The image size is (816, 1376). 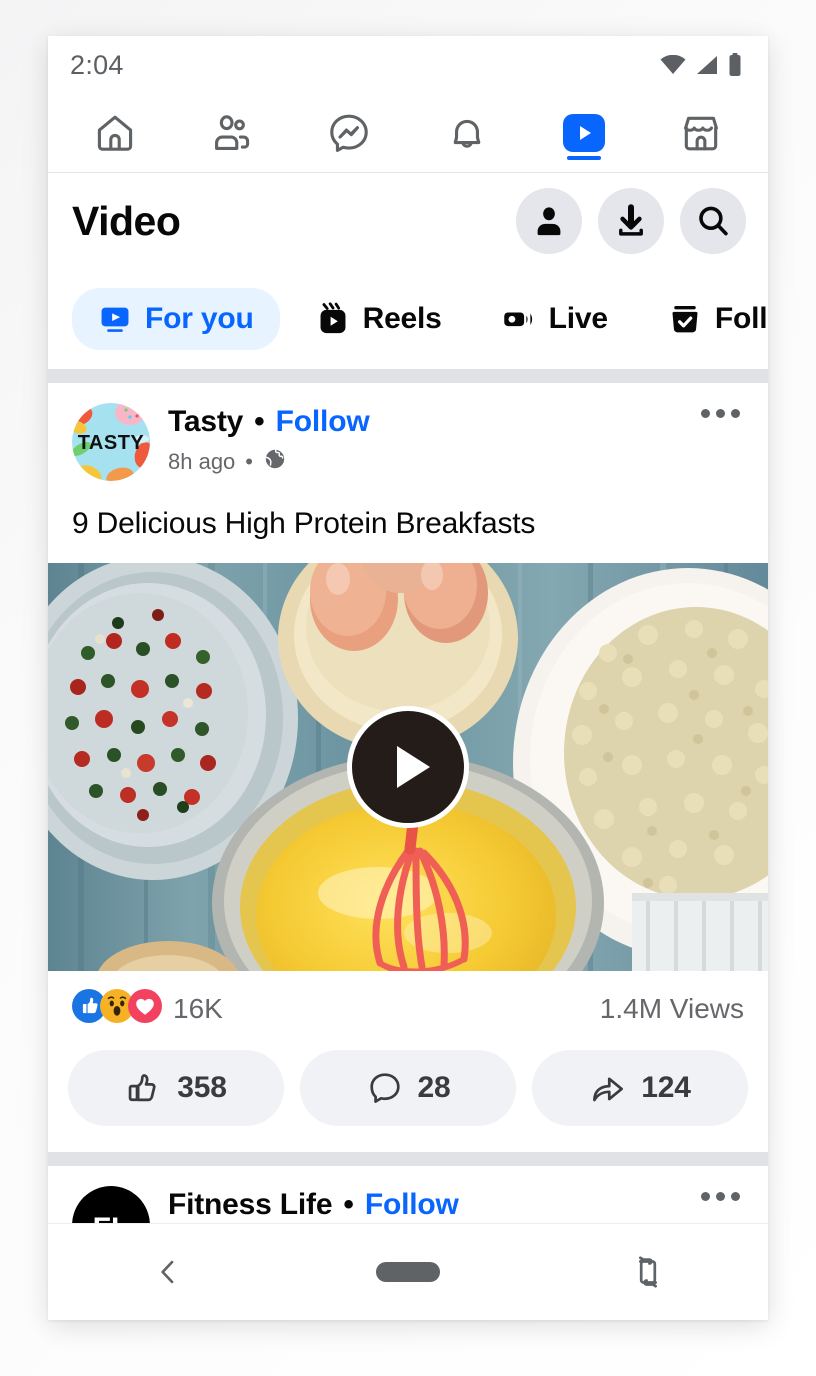 I want to click on cellular-signal-icon, so click(x=707, y=65).